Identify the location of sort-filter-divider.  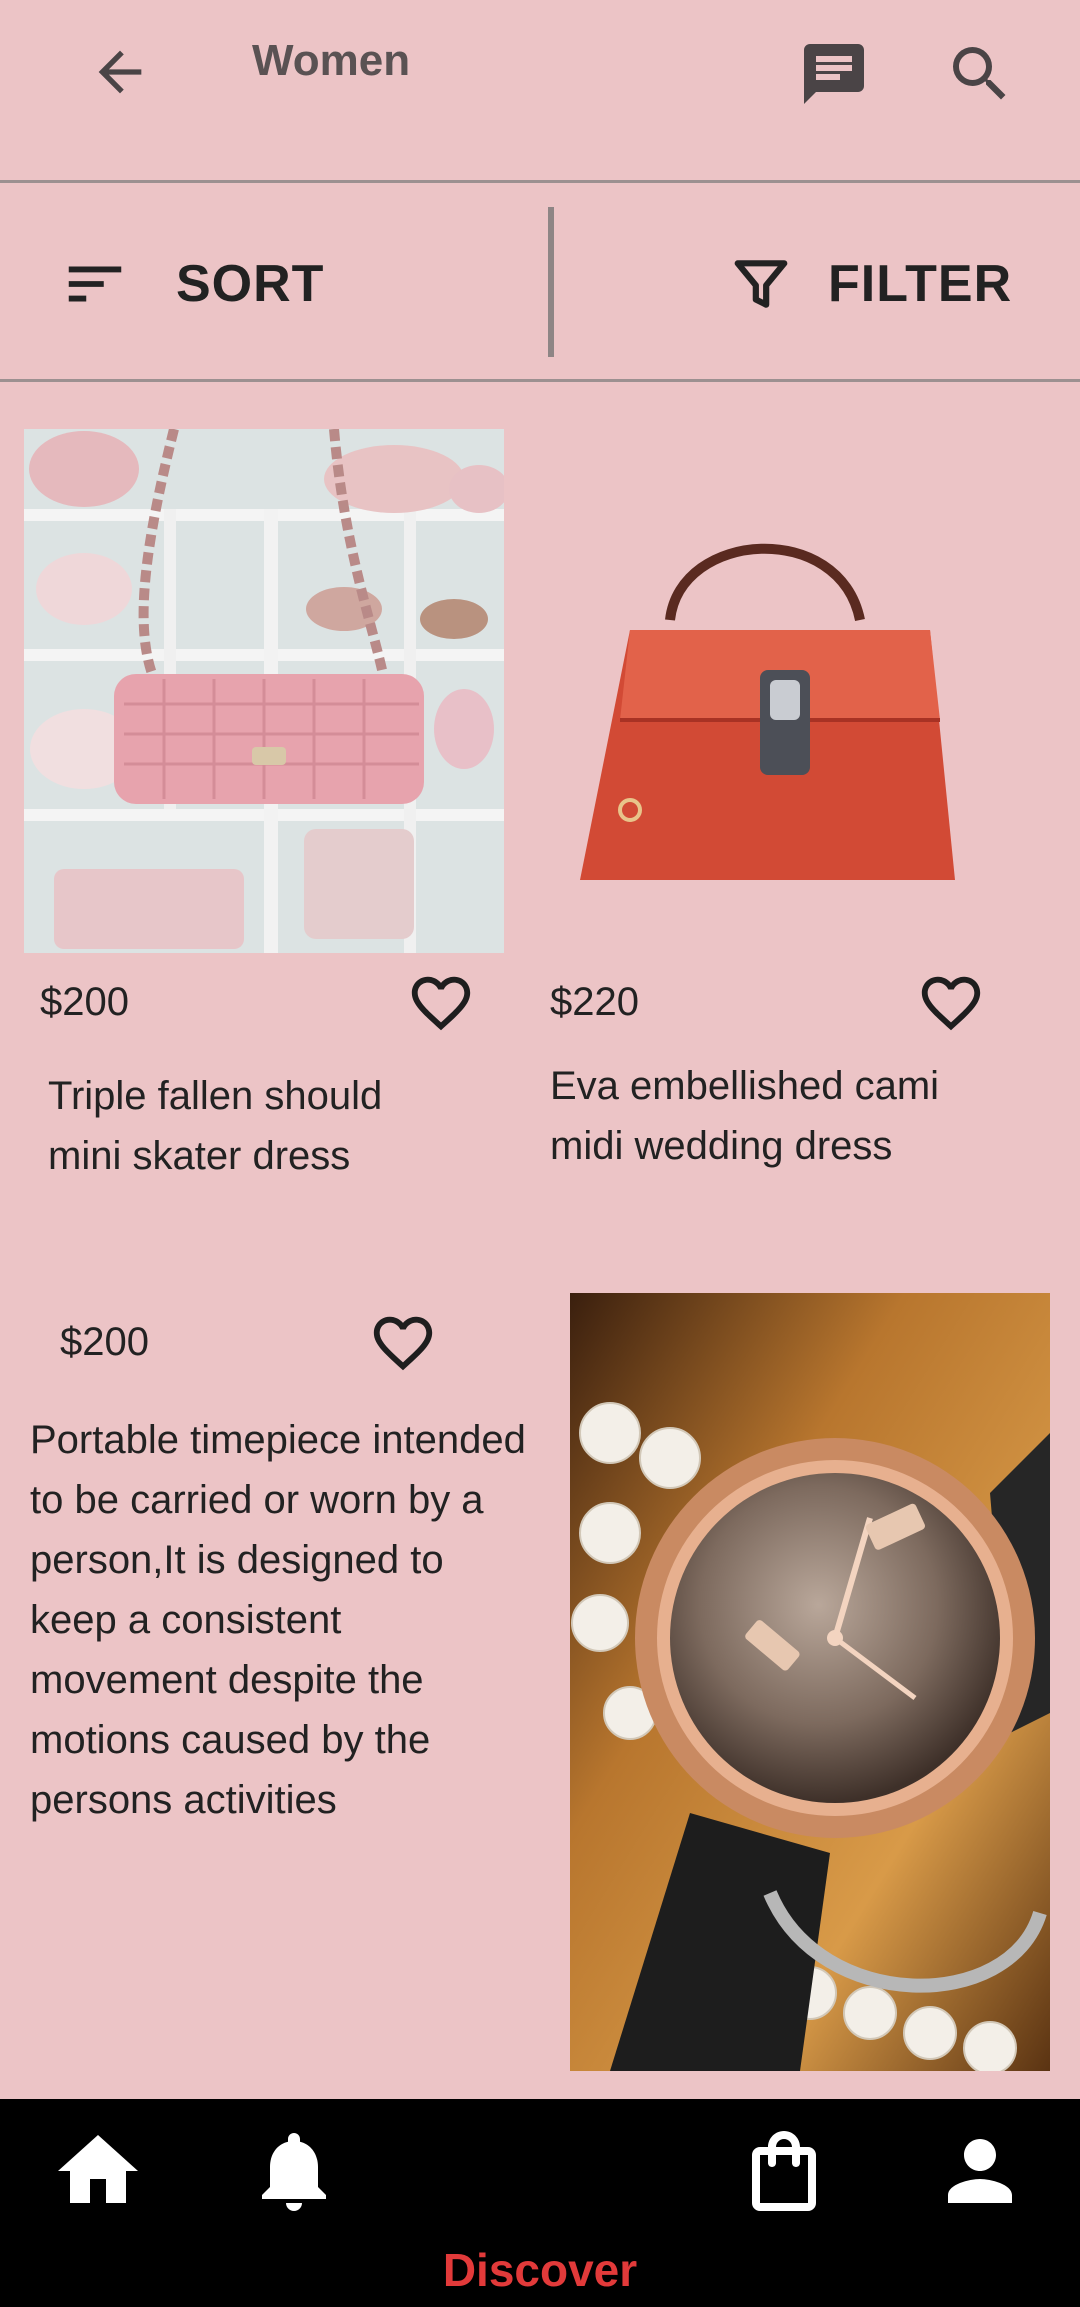
(551, 282).